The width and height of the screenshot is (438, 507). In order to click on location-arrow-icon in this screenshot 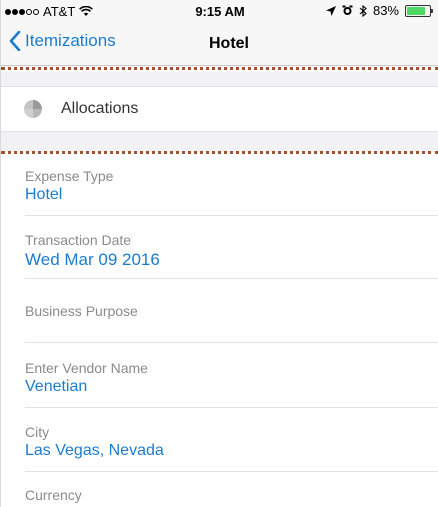, I will do `click(330, 10)`.